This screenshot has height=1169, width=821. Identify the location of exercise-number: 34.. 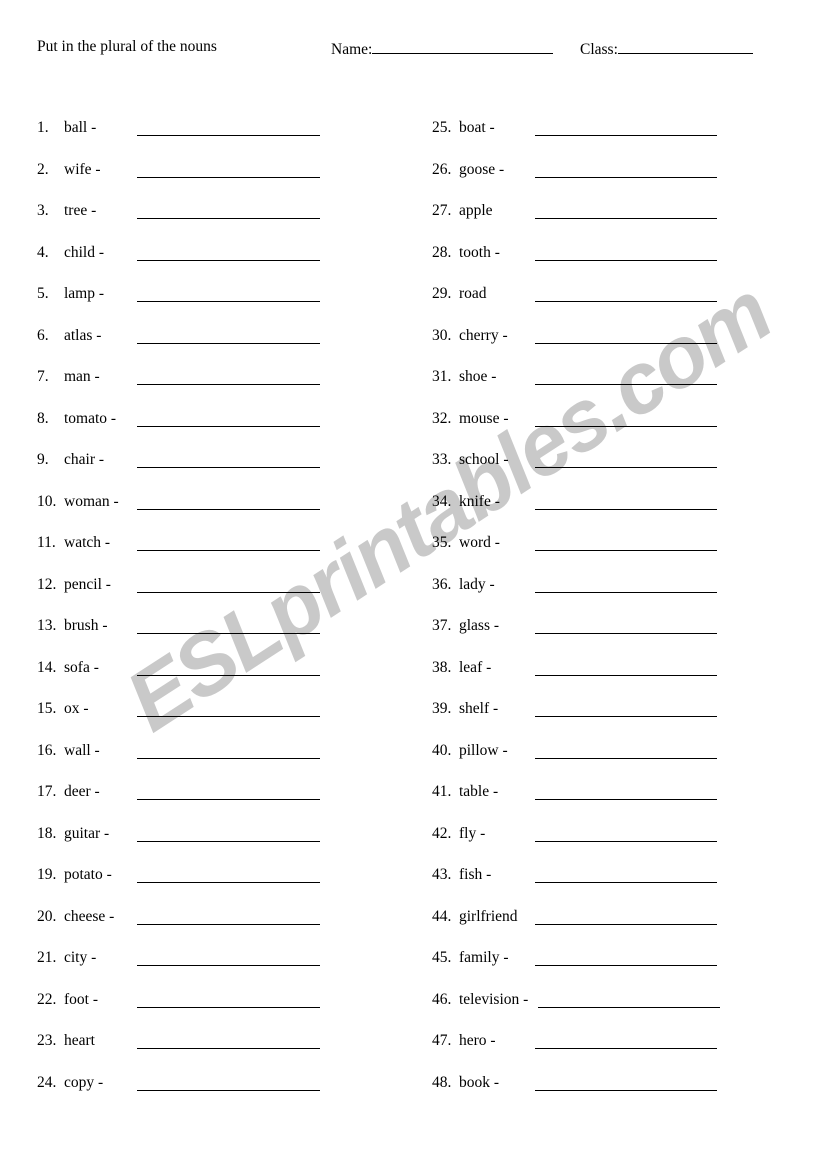
(442, 501).